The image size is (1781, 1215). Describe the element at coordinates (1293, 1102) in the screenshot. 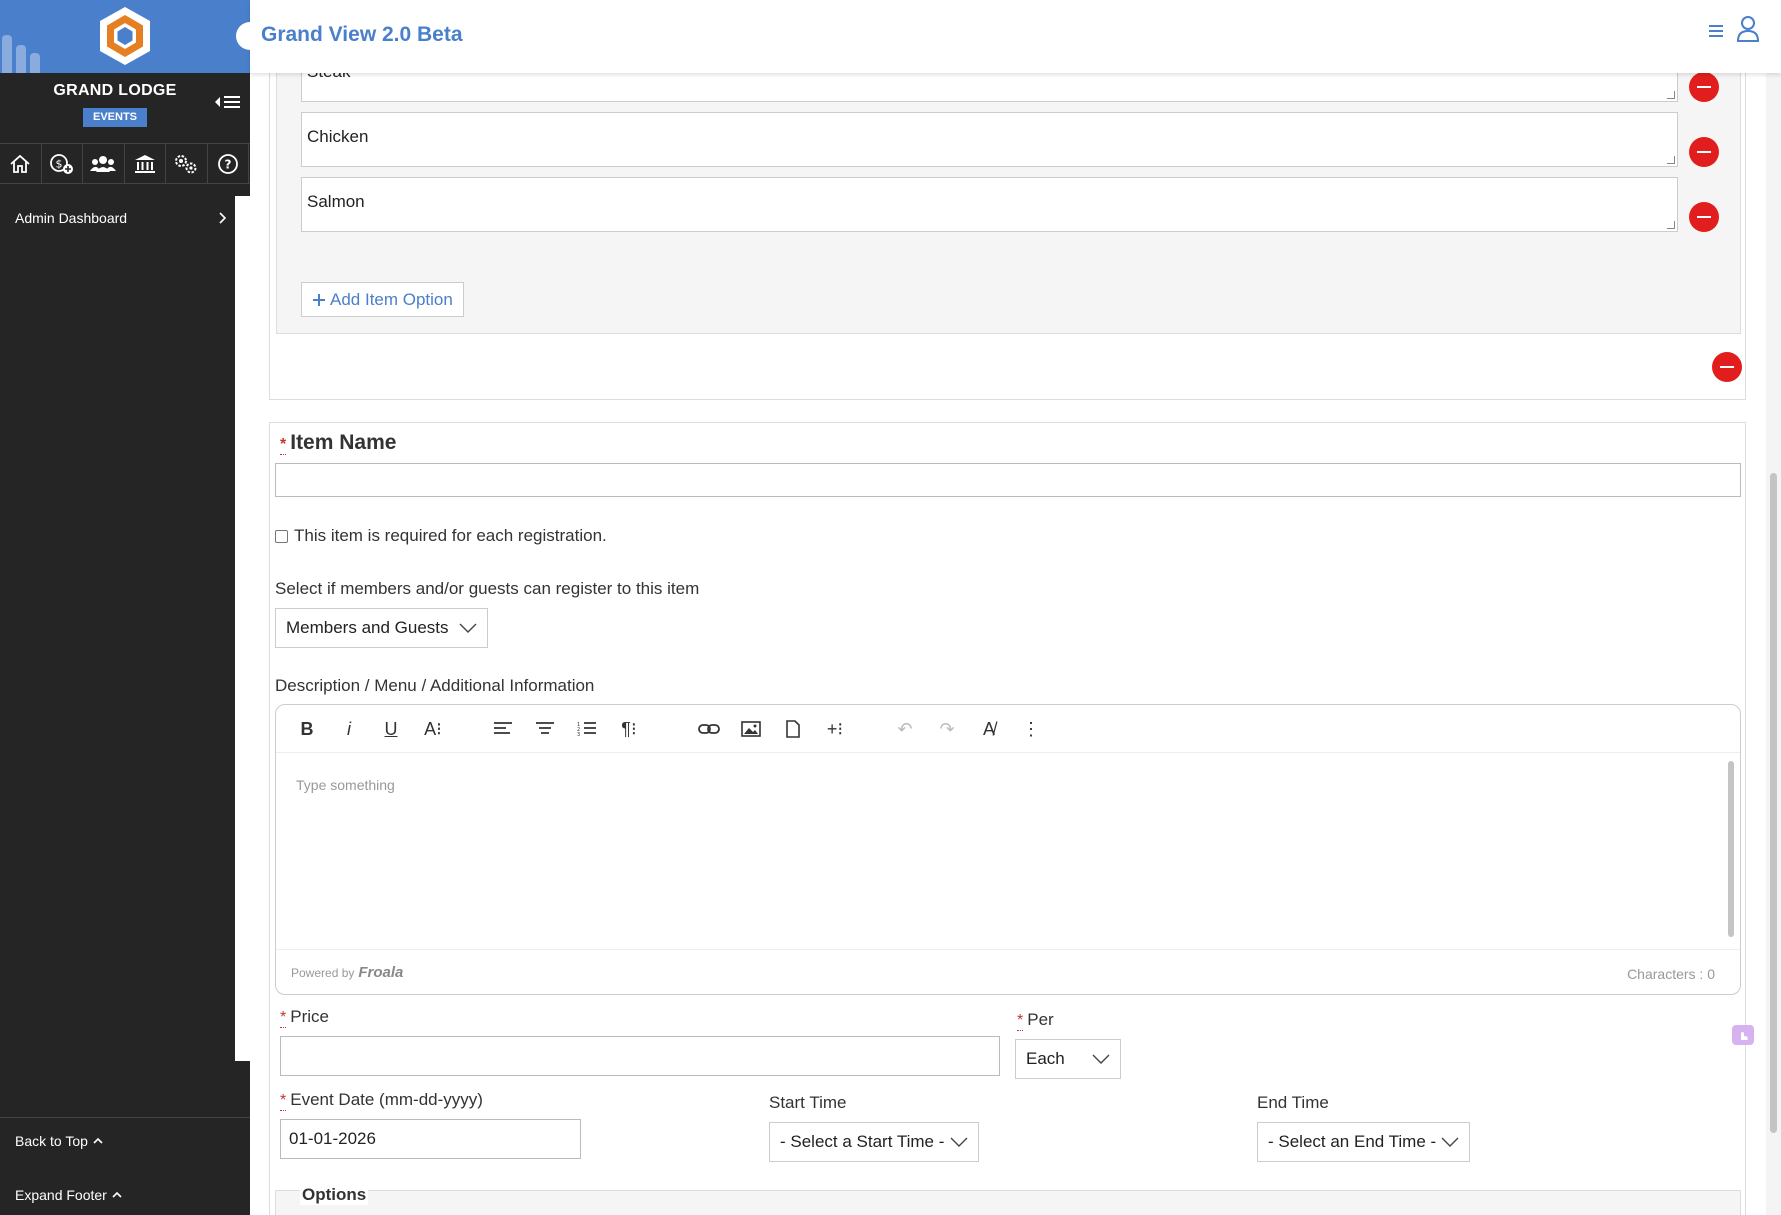

I see `end-time-label-text: End Time` at that location.